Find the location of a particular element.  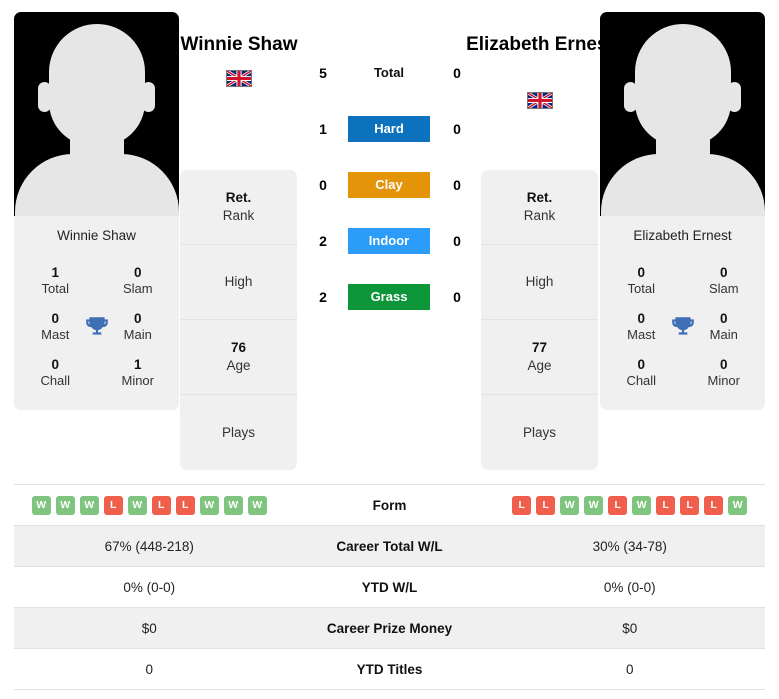

surface-label-hard: Hard is located at coordinates (389, 129).